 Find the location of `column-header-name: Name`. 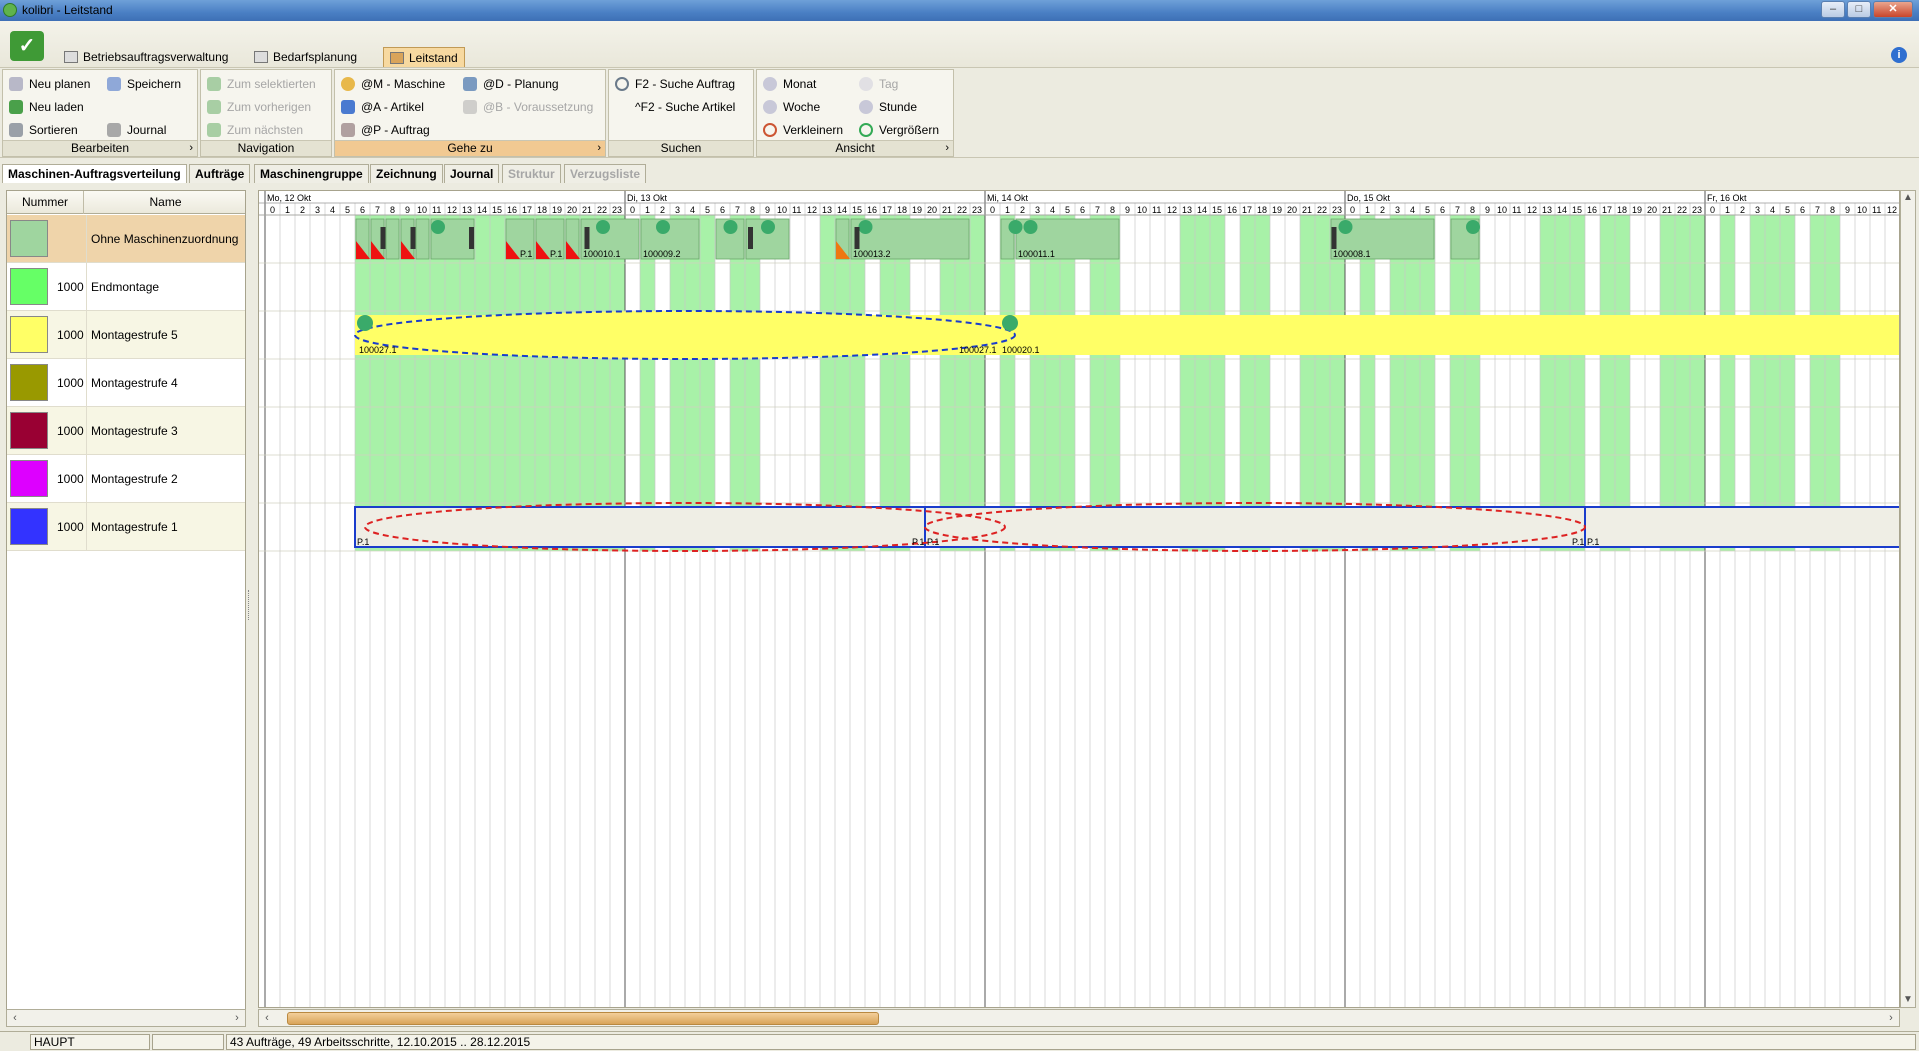

column-header-name: Name is located at coordinates (165, 202).